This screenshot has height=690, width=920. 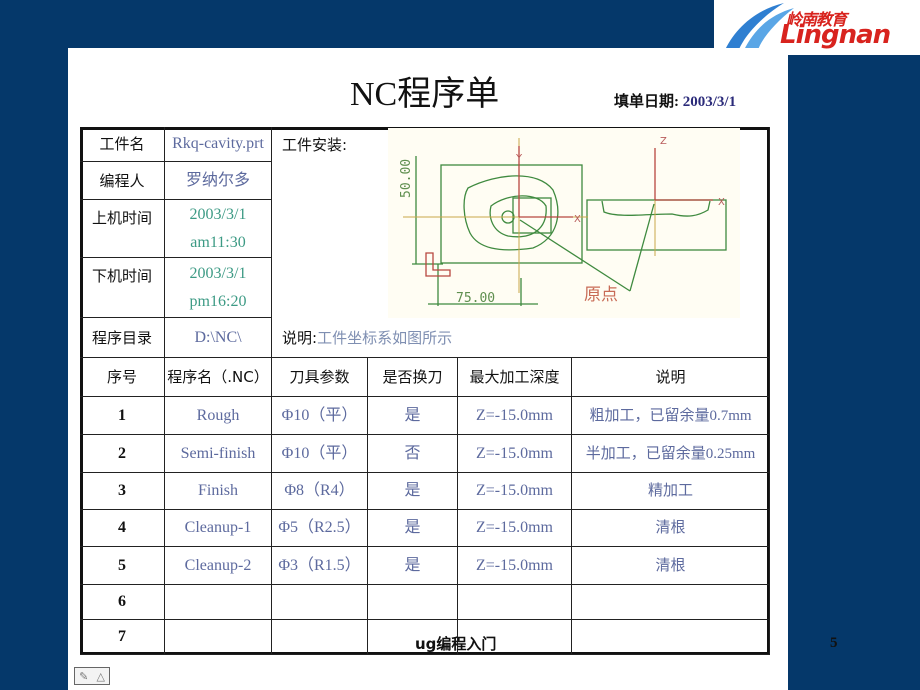 I want to click on footer-title: ug编程入门, so click(x=456, y=644).